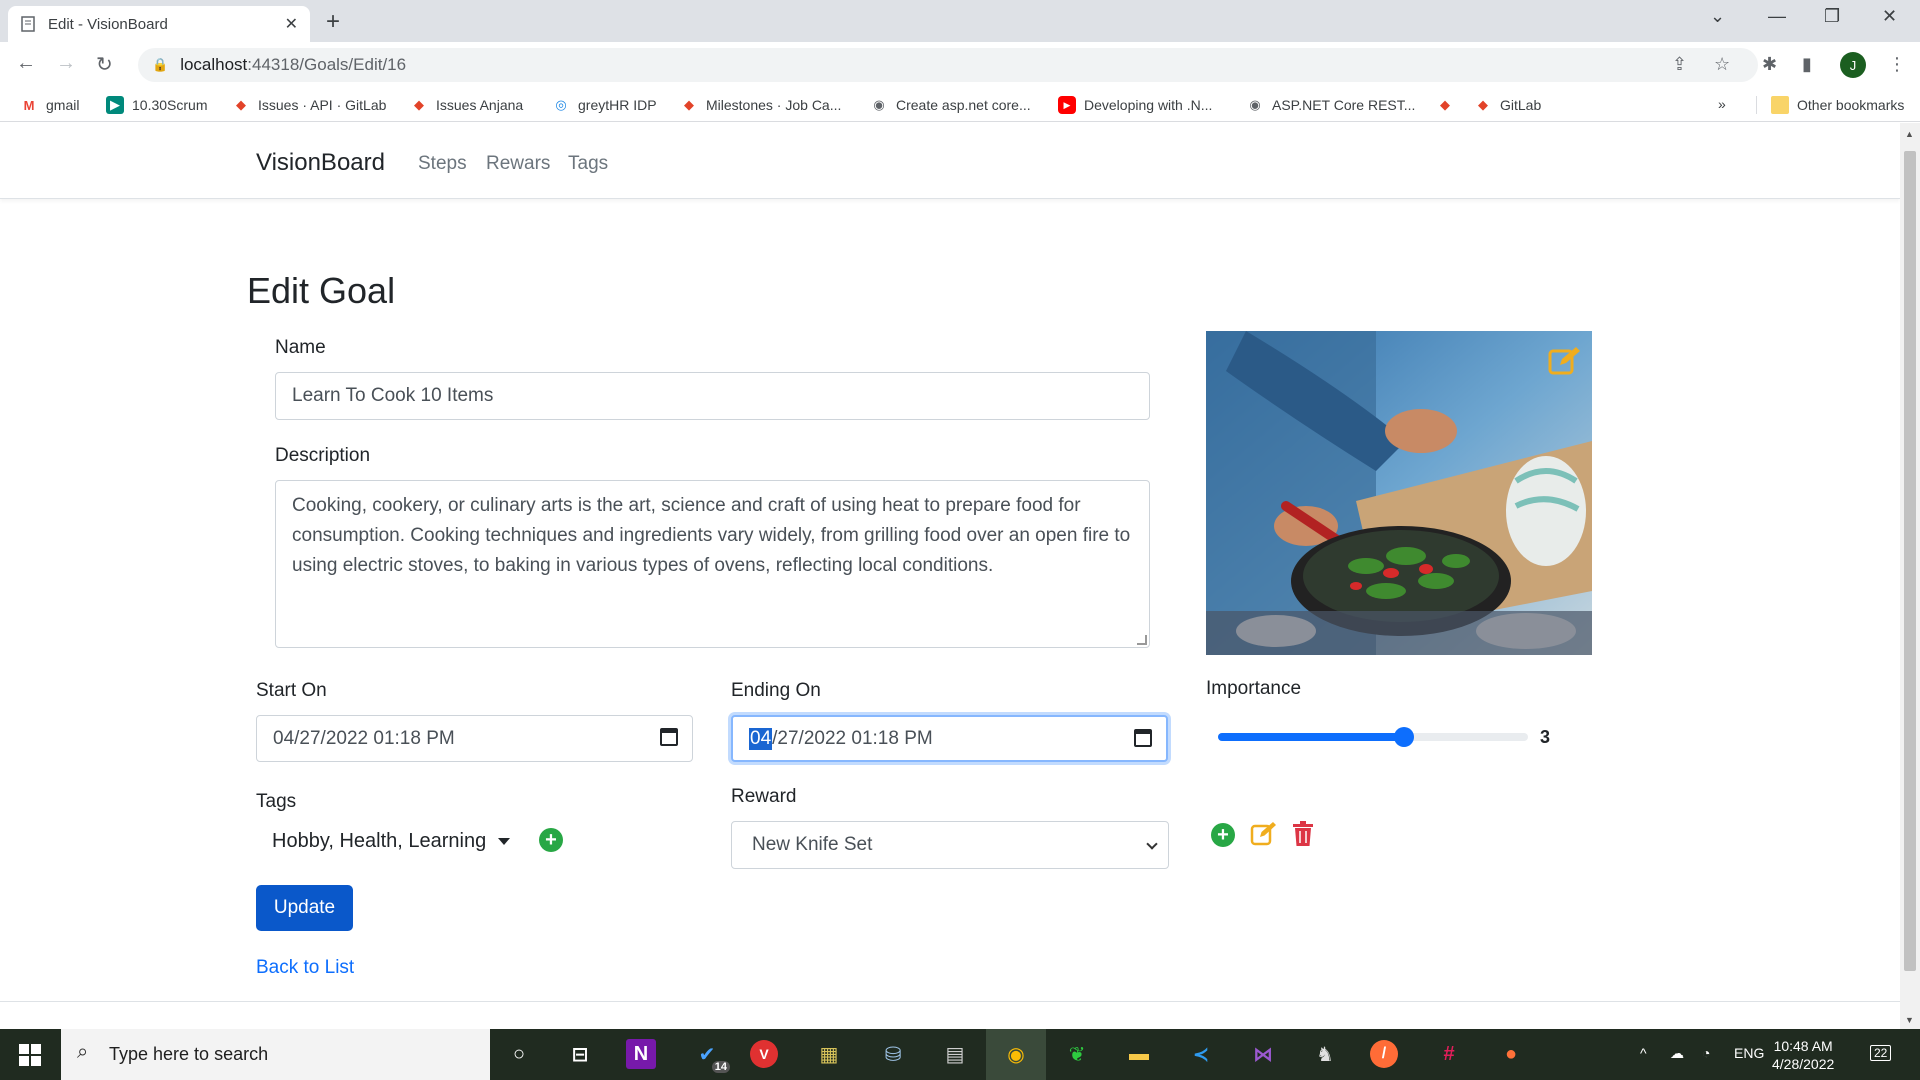 Image resolution: width=1920 pixels, height=1080 pixels. Describe the element at coordinates (1807, 64) in the screenshot. I see `side-panel-icon: ▮` at that location.